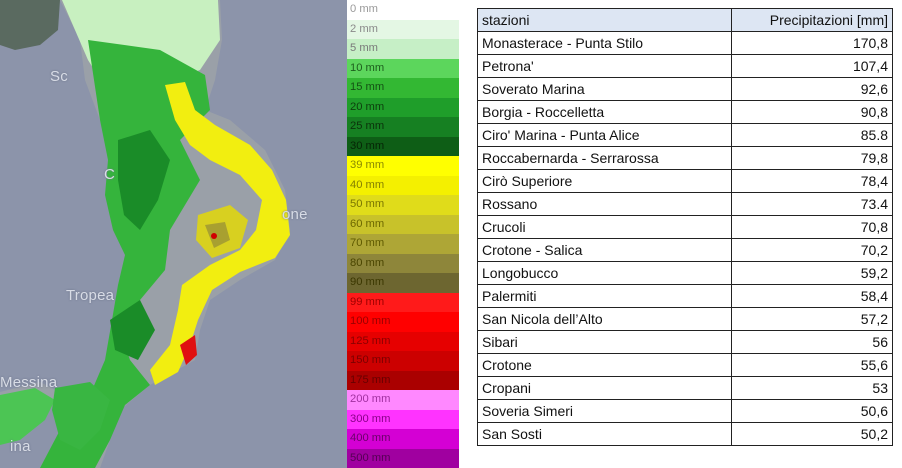 The height and width of the screenshot is (468, 902). Describe the element at coordinates (604, 66) in the screenshot. I see `station-name-cell: Petrona'` at that location.